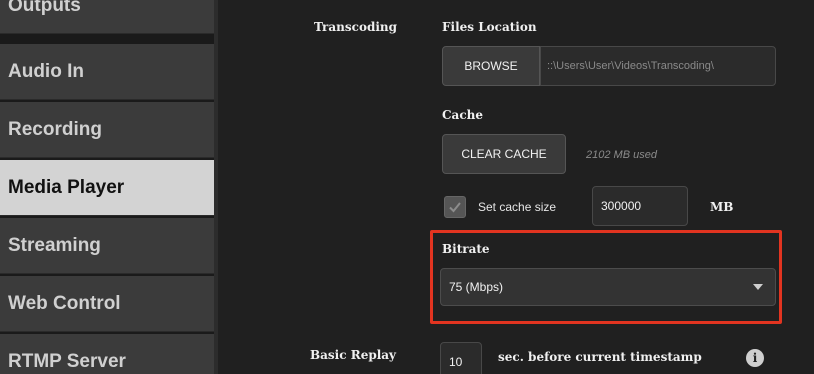  I want to click on sidebar-item-rtmp-server: RTMP Server, so click(107, 354).